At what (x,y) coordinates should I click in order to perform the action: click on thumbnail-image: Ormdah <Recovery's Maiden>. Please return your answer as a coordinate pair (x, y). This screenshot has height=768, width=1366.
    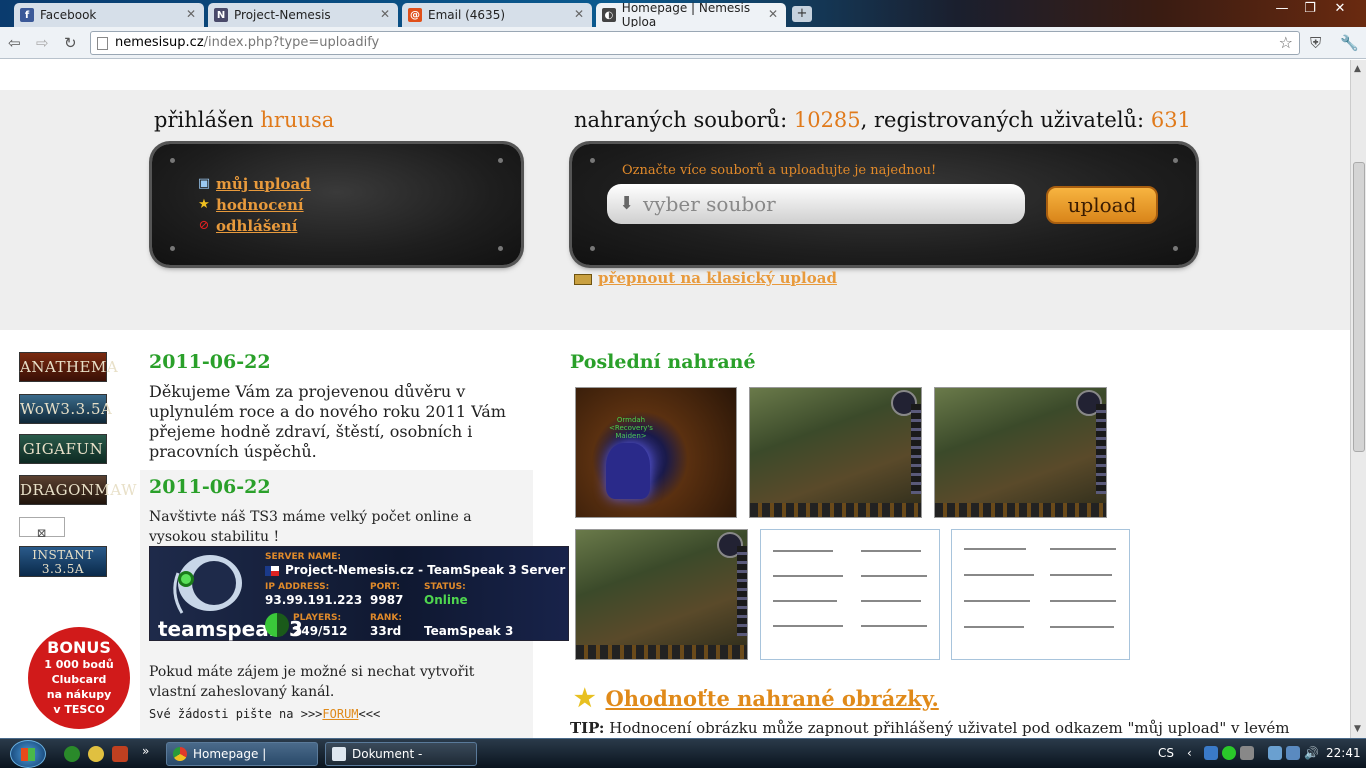
    Looking at the image, I should click on (656, 452).